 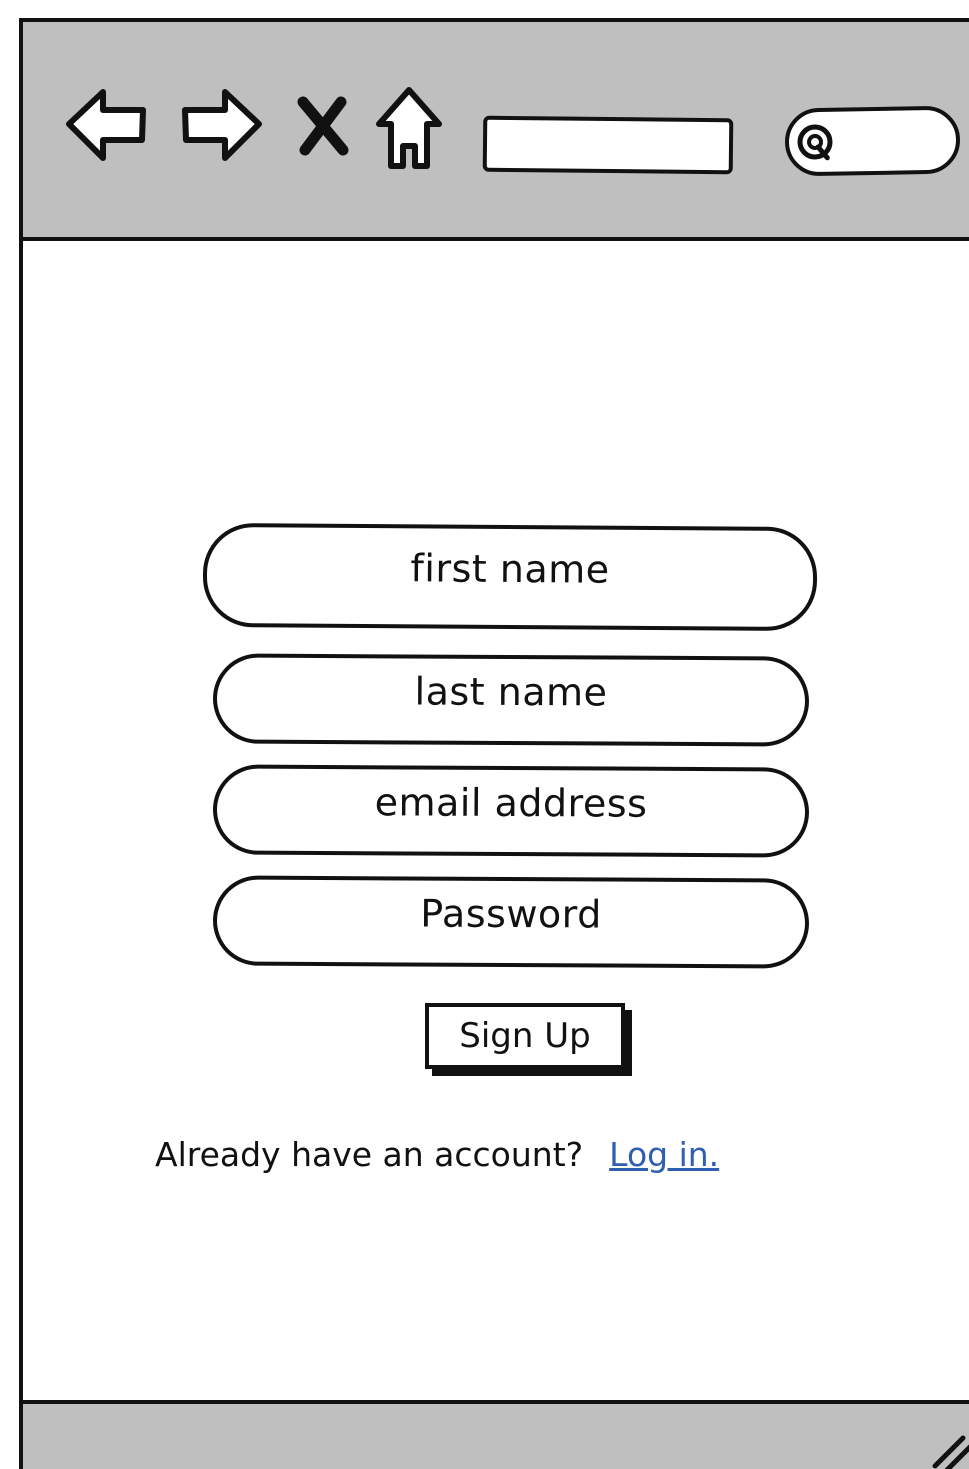 I want to click on back-arrow-icon, so click(x=108, y=124).